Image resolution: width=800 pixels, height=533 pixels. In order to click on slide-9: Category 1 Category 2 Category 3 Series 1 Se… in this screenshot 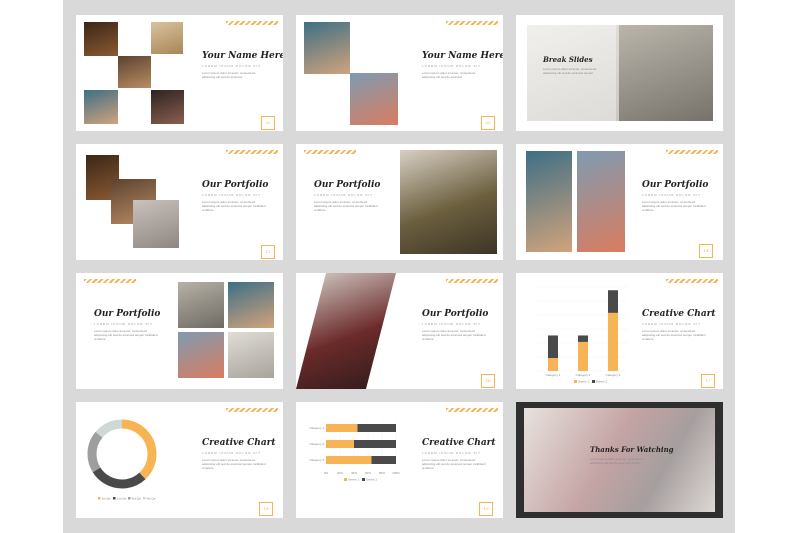, I will do `click(619, 331)`.